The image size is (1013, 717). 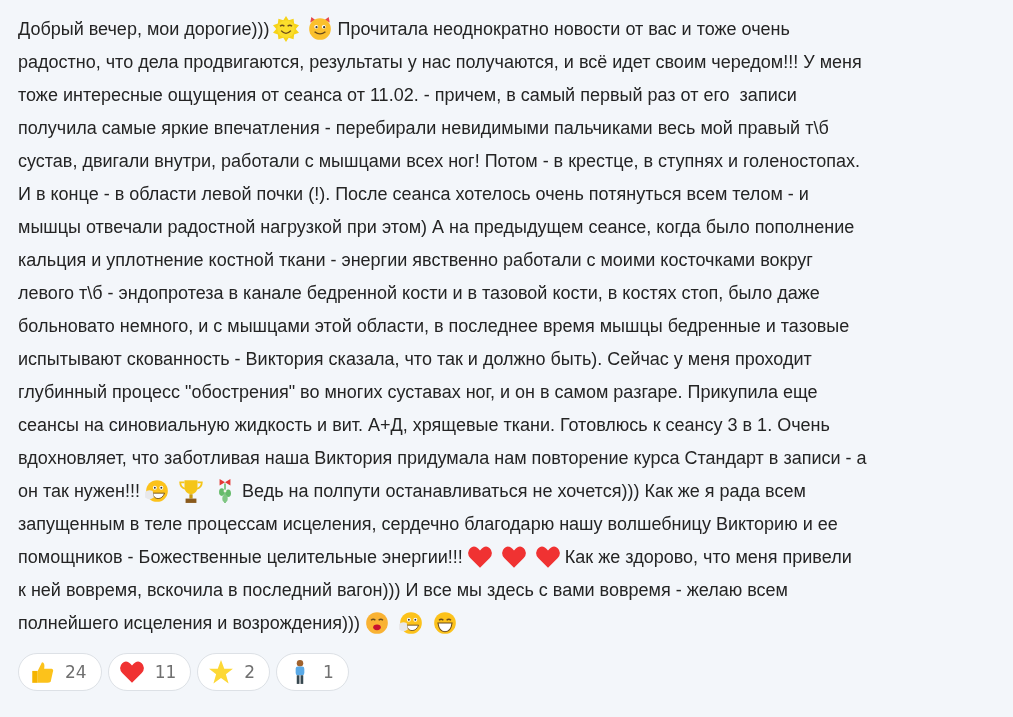 What do you see at coordinates (221, 672) in the screenshot?
I see `star-icon` at bounding box center [221, 672].